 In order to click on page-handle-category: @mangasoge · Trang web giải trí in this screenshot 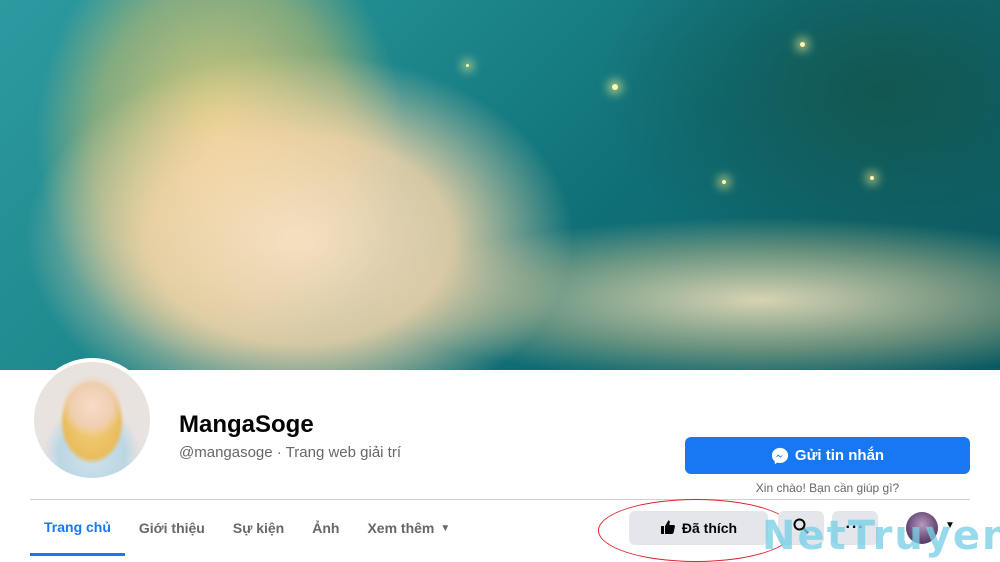, I will do `click(290, 452)`.